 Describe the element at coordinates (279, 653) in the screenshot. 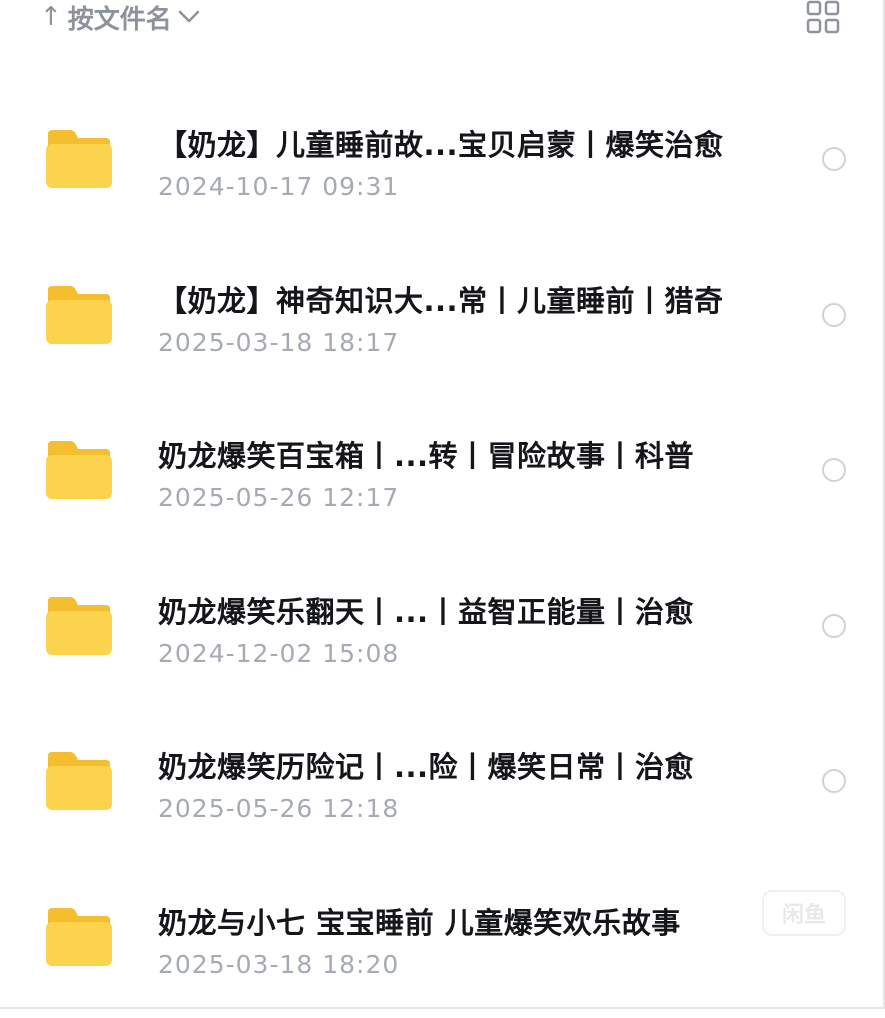

I see `file-date: 2024-12-02 15:08` at that location.